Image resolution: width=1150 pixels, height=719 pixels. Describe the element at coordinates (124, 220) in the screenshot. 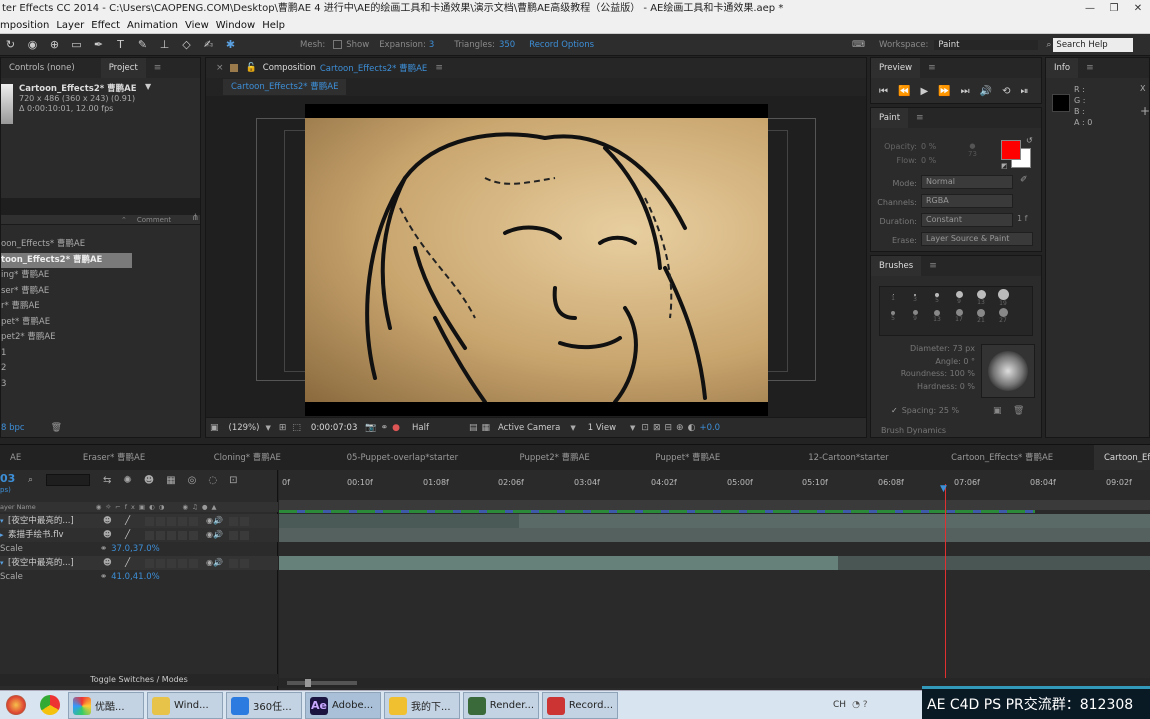

I see `sort-arrow-icon: ⌃` at that location.